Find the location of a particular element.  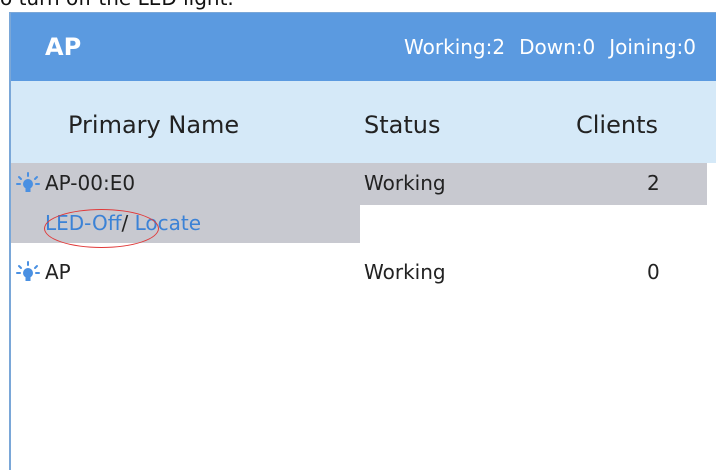

locate-link: Locate is located at coordinates (168, 223).